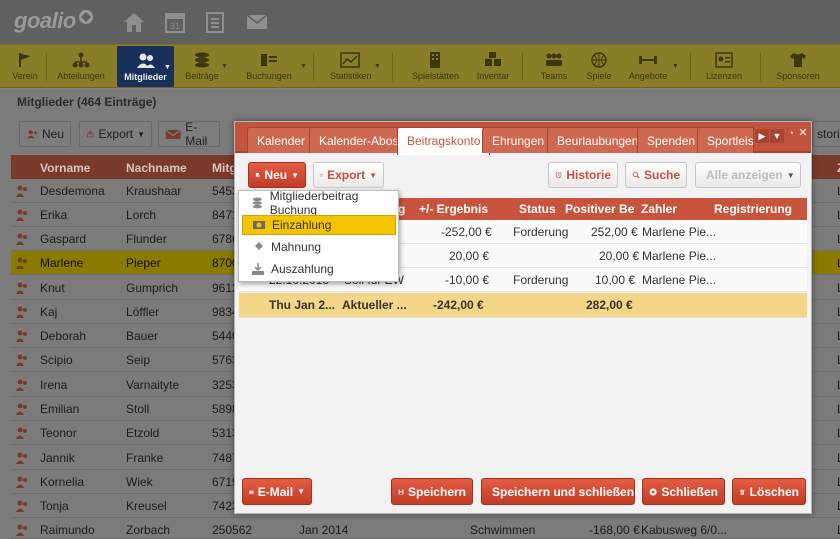  I want to click on nav-teams: Teams, so click(554, 67).